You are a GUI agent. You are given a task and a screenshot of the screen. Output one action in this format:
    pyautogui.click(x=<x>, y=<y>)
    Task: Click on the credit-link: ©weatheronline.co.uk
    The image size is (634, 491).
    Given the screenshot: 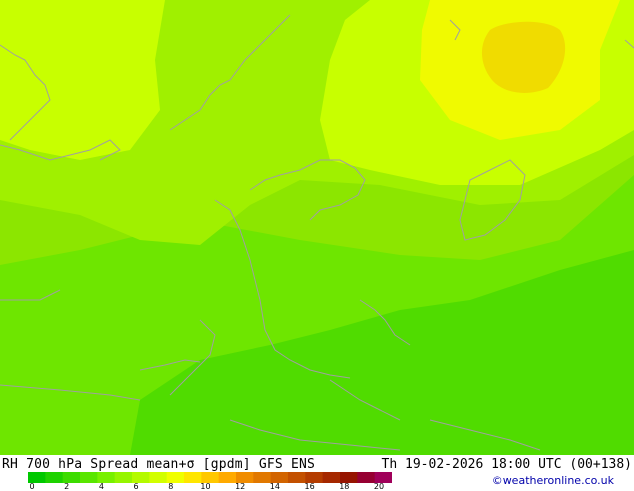 What is the action you would take?
    pyautogui.click(x=553, y=480)
    